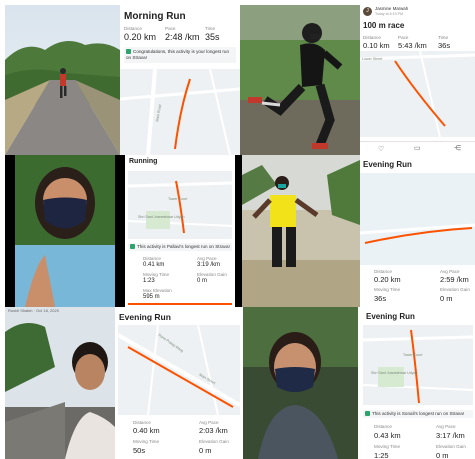 Image resolution: width=475 pixels, height=459 pixels. I want to click on photo-border-mid, so click(238, 231).